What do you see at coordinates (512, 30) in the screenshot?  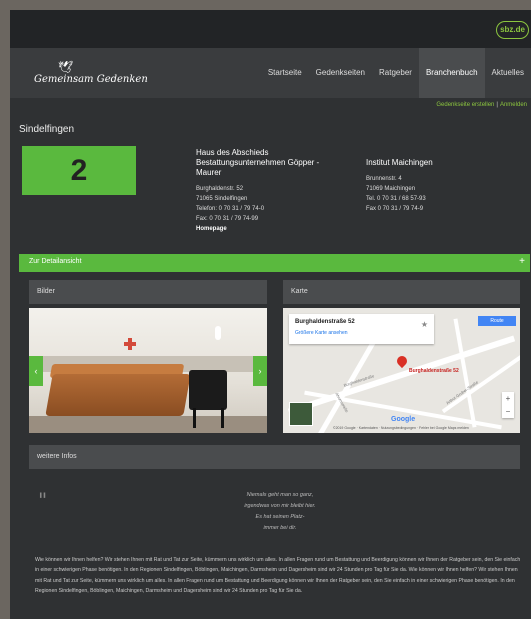 I see `site-badge: sbz.de` at bounding box center [512, 30].